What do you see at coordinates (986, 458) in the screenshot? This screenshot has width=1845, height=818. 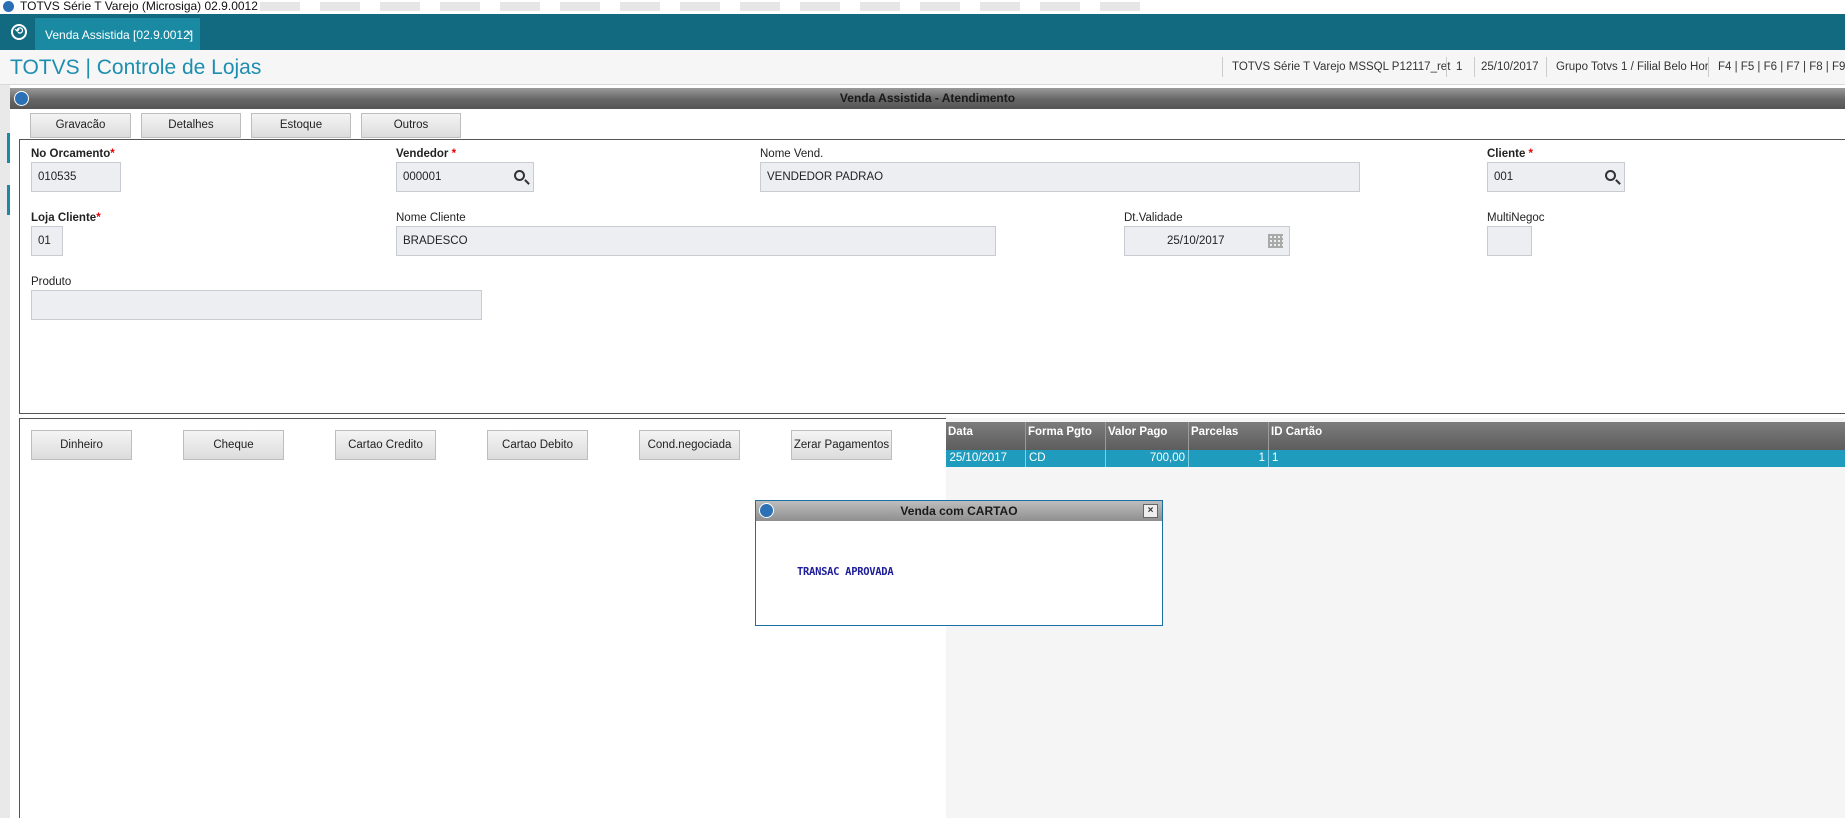 I see `cell-data: 25/10/2017` at bounding box center [986, 458].